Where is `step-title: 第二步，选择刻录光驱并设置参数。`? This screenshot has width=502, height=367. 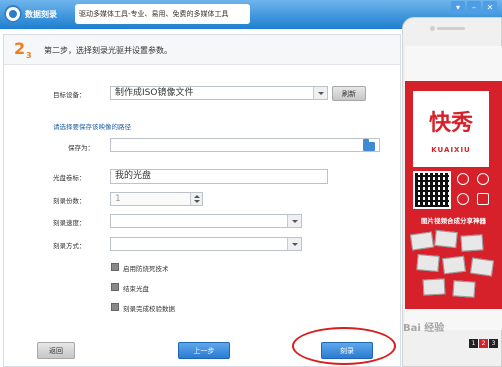 step-title: 第二步，选择刻录光驱并设置参数。 is located at coordinates (108, 50).